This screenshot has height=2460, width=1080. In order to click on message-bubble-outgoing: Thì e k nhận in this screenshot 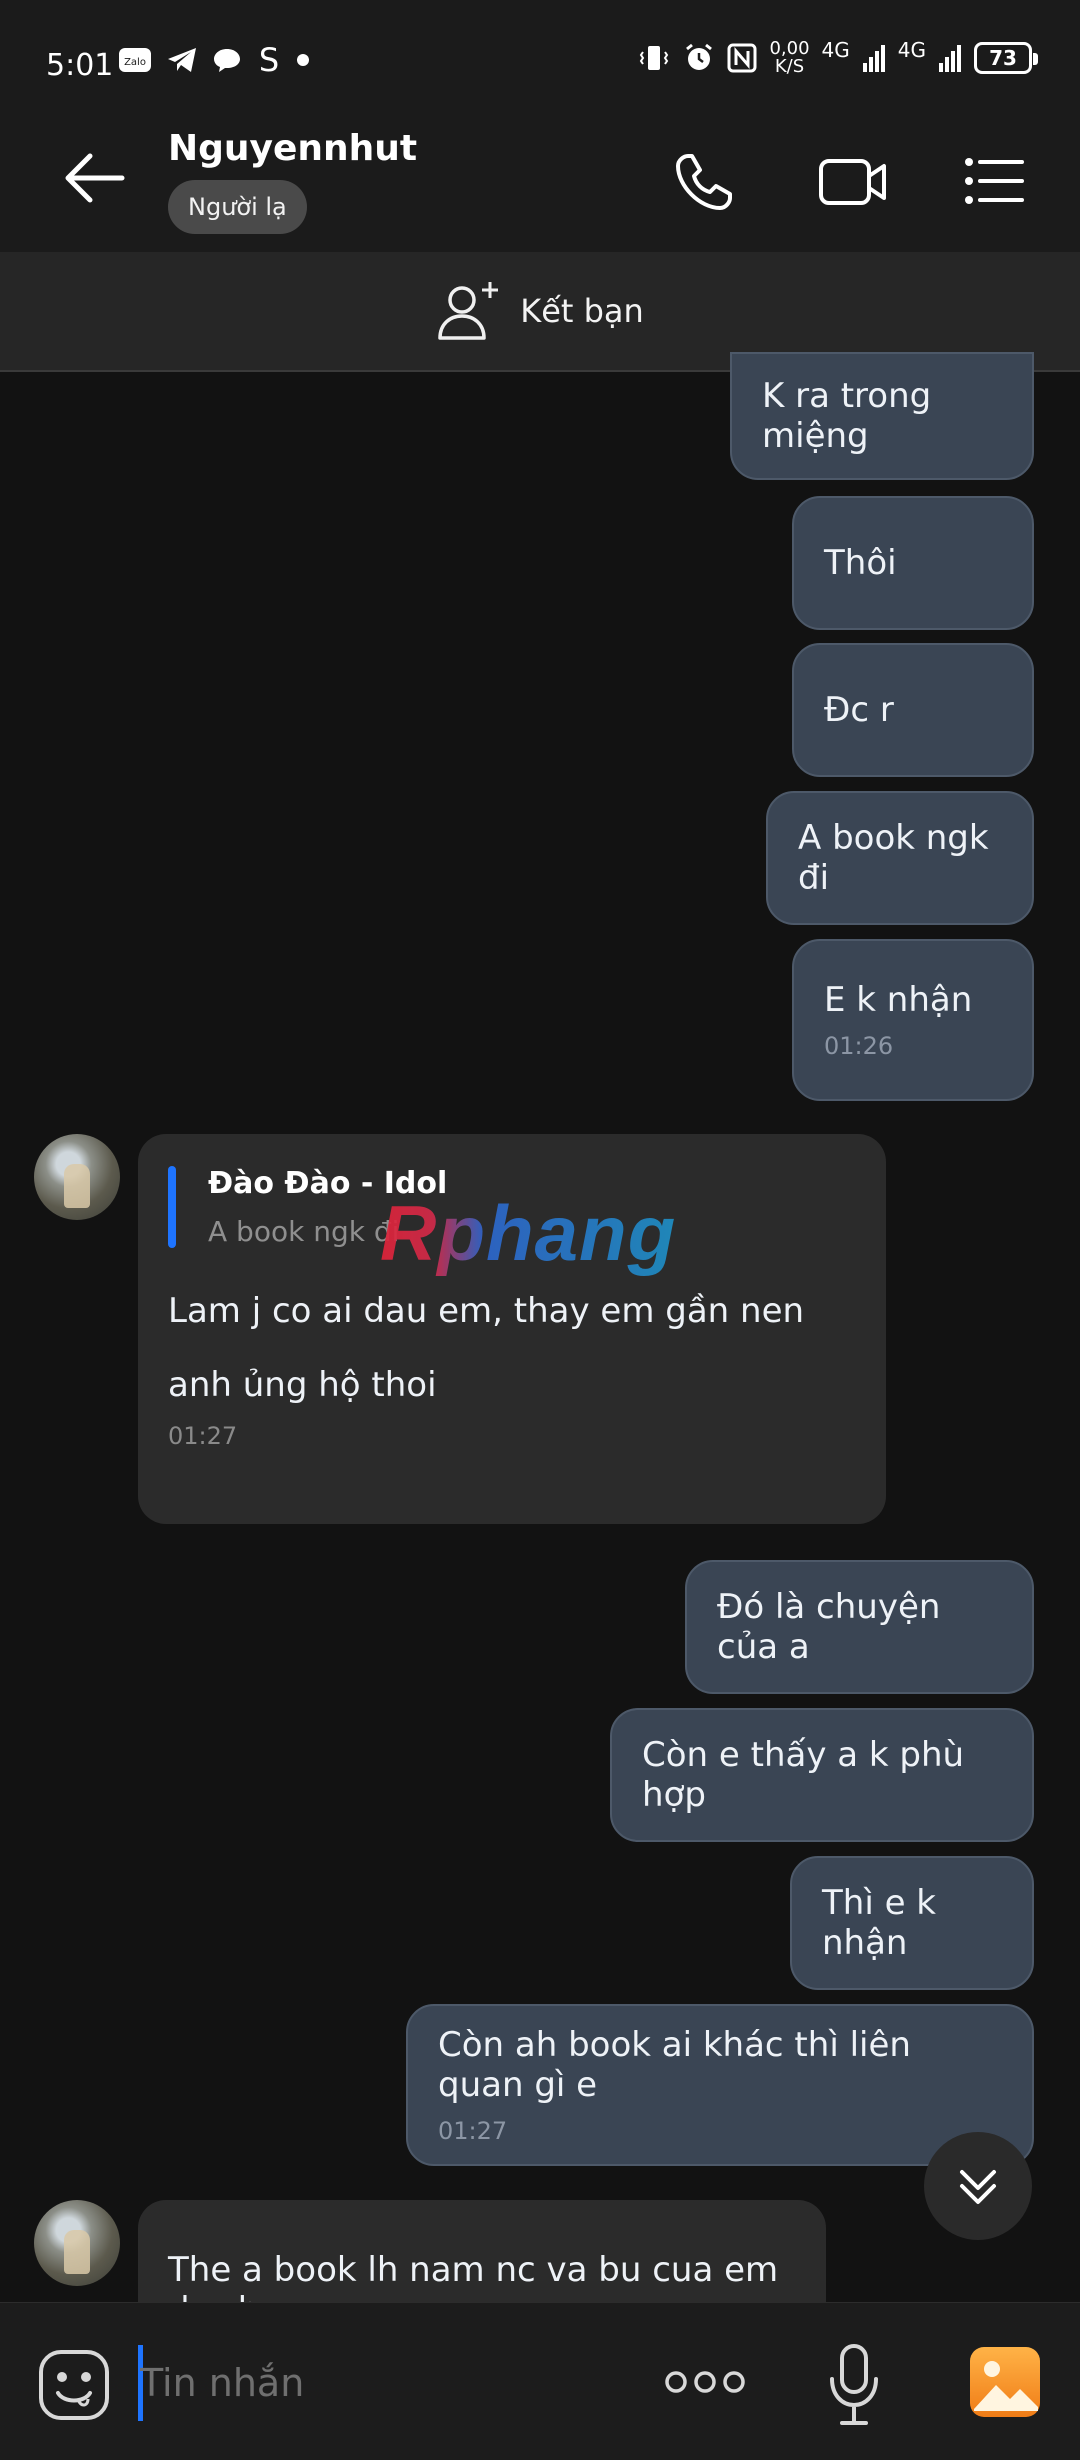, I will do `click(912, 1923)`.